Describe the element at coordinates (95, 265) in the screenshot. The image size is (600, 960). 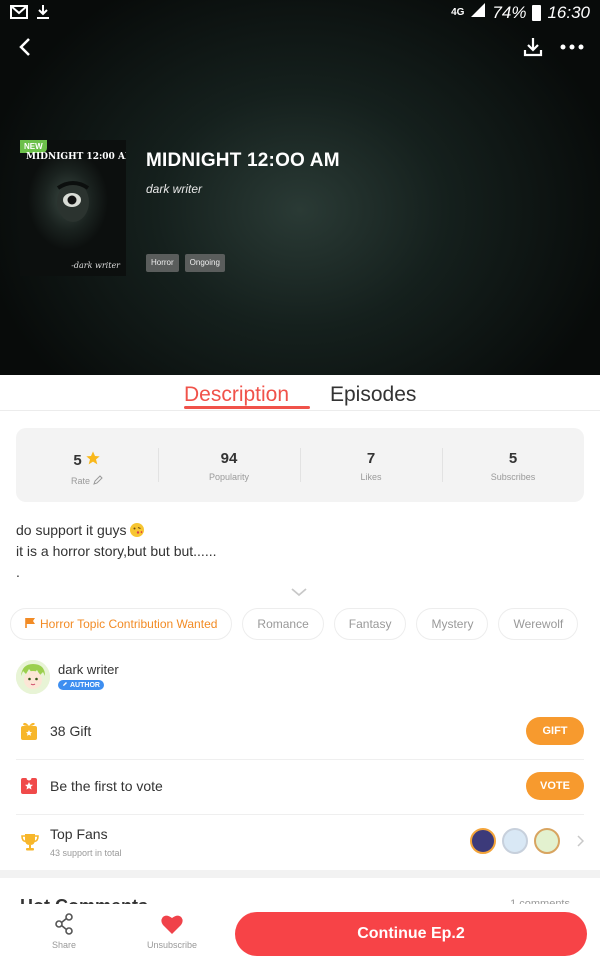
I see `cover-author: -dark writer` at that location.